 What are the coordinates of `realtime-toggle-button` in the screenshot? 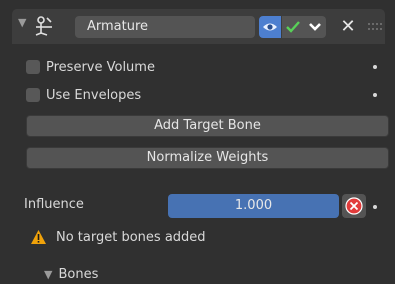 It's located at (270, 27).